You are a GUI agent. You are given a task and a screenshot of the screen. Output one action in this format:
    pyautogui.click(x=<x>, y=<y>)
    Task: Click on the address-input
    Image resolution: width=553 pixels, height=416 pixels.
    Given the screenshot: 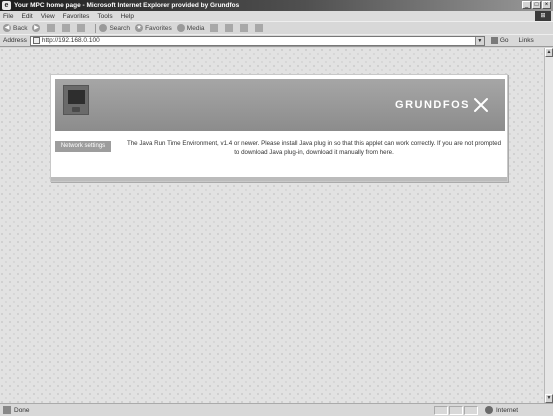 What is the action you would take?
    pyautogui.click(x=251, y=40)
    